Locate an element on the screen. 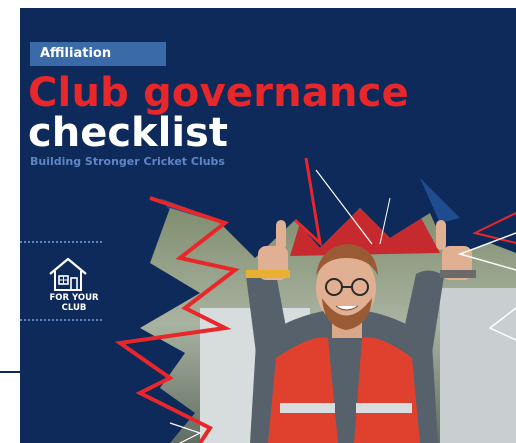  red-jagged-stroke is located at coordinates (494, 228).